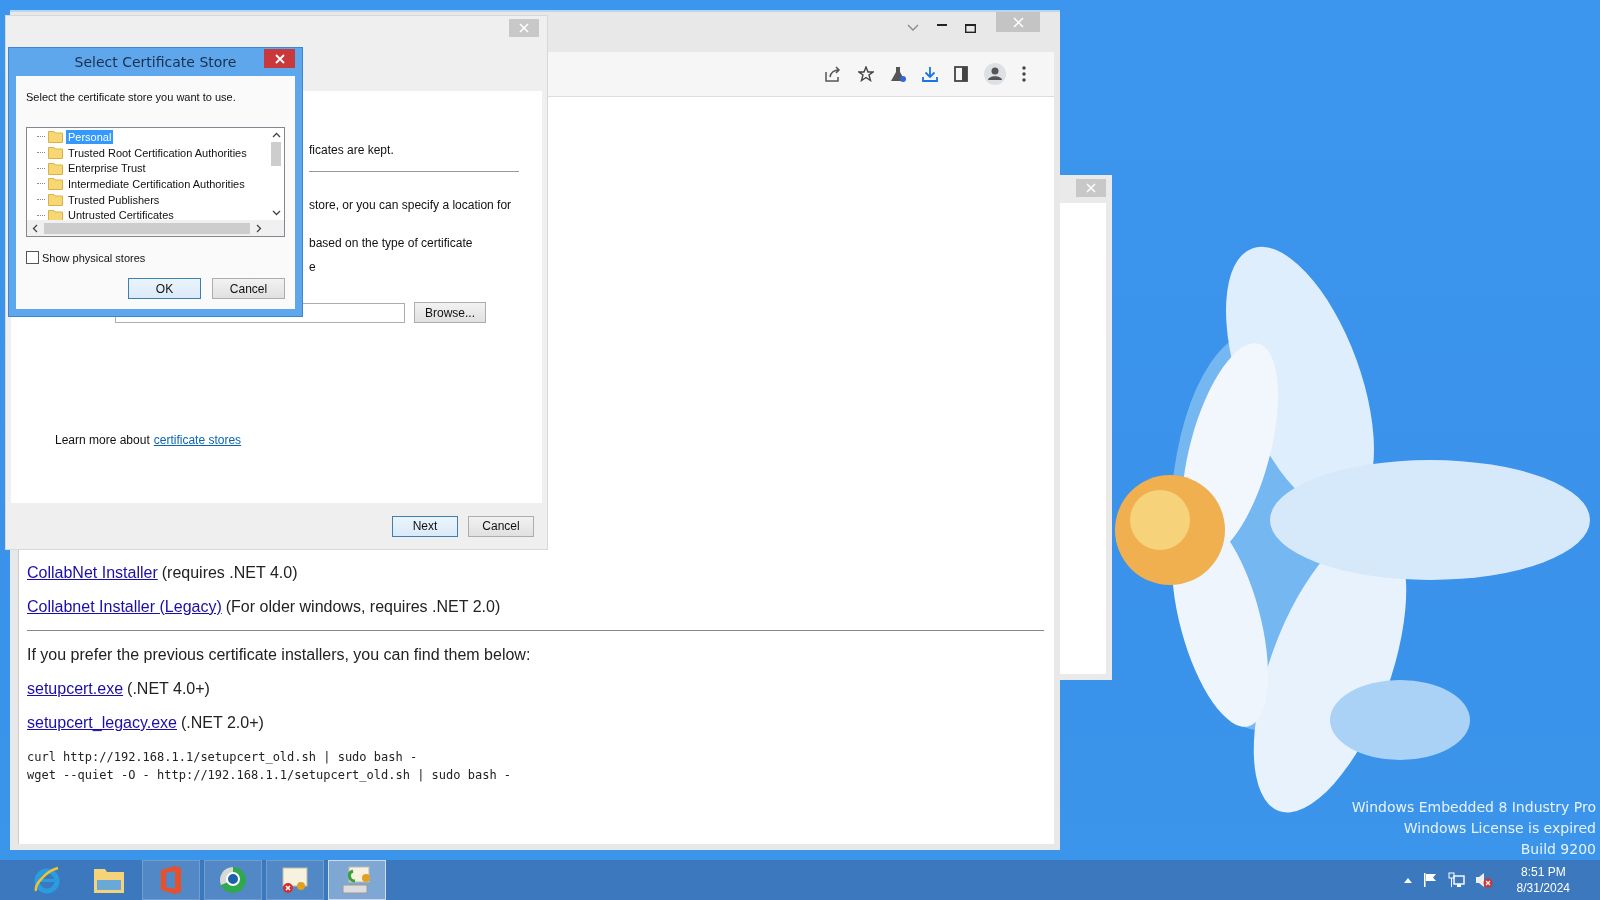 The width and height of the screenshot is (1600, 900). What do you see at coordinates (1429, 880) in the screenshot?
I see `flag-icon` at bounding box center [1429, 880].